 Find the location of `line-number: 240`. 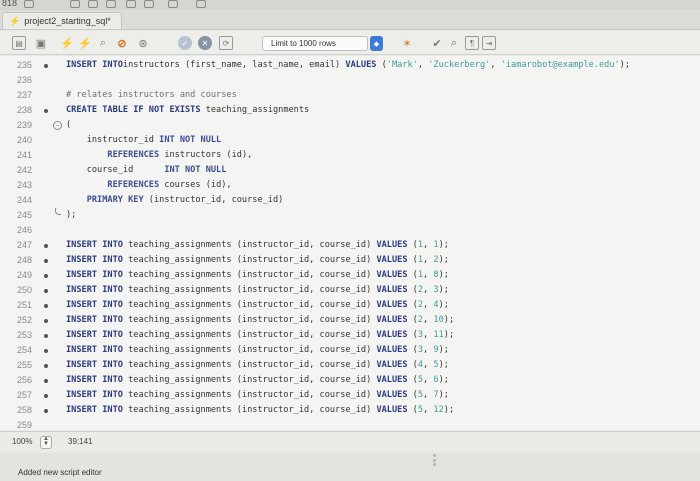

line-number: 240 is located at coordinates (25, 140).